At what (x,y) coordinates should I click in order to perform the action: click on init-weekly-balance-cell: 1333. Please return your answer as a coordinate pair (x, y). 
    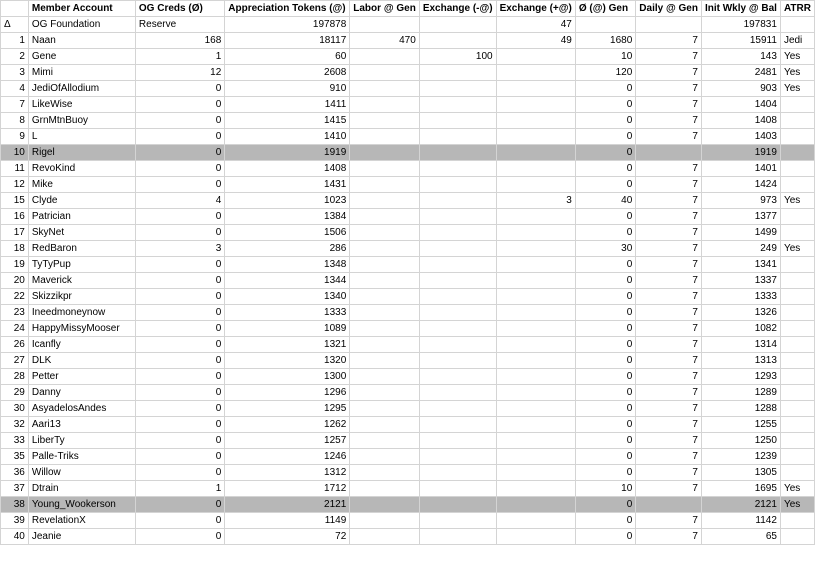
    Looking at the image, I should click on (740, 296).